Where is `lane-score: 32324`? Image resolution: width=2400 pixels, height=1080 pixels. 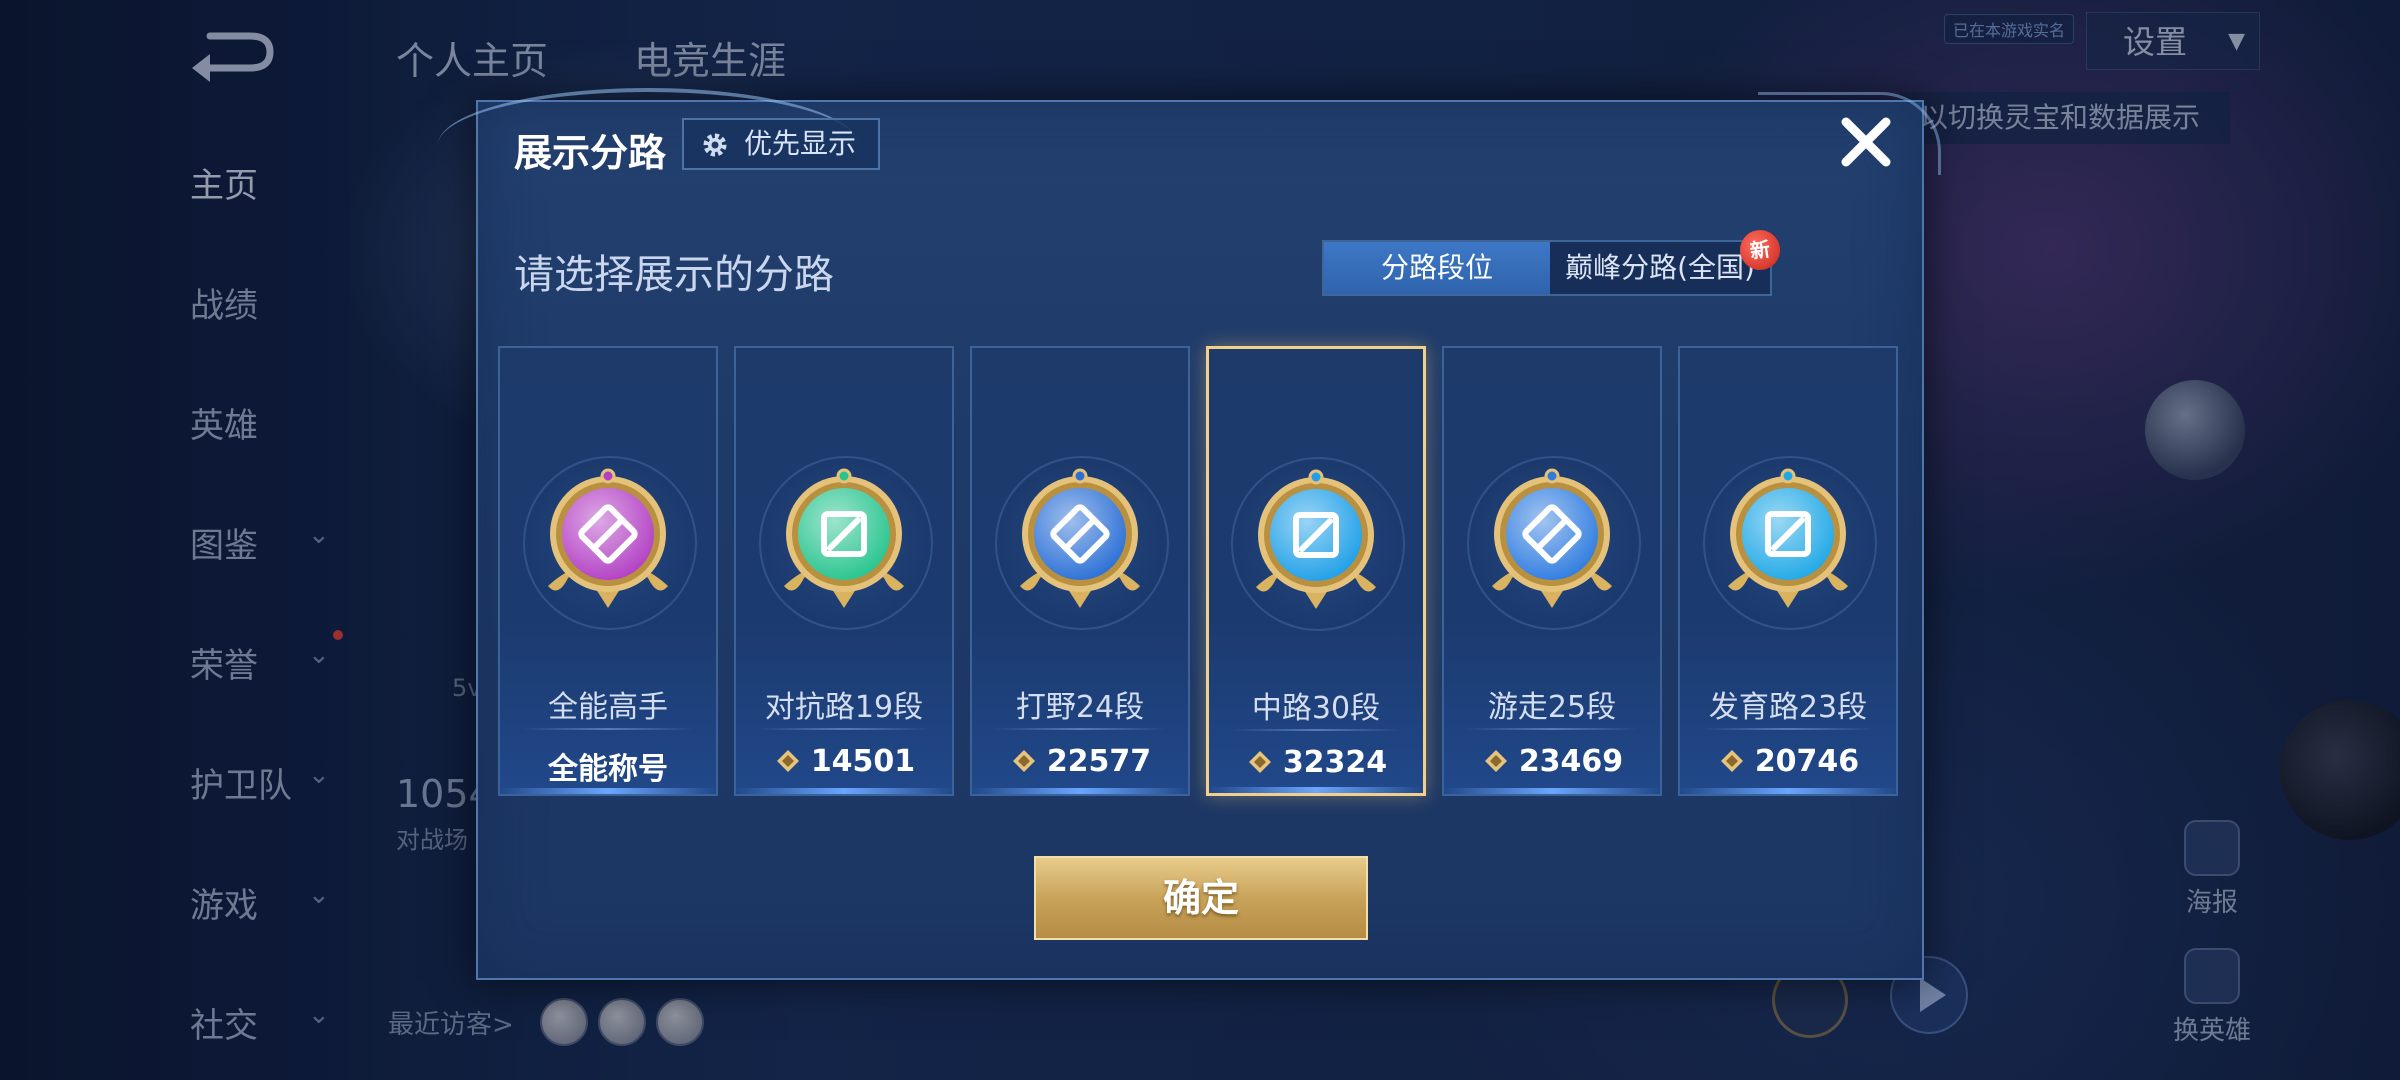 lane-score: 32324 is located at coordinates (1316, 762).